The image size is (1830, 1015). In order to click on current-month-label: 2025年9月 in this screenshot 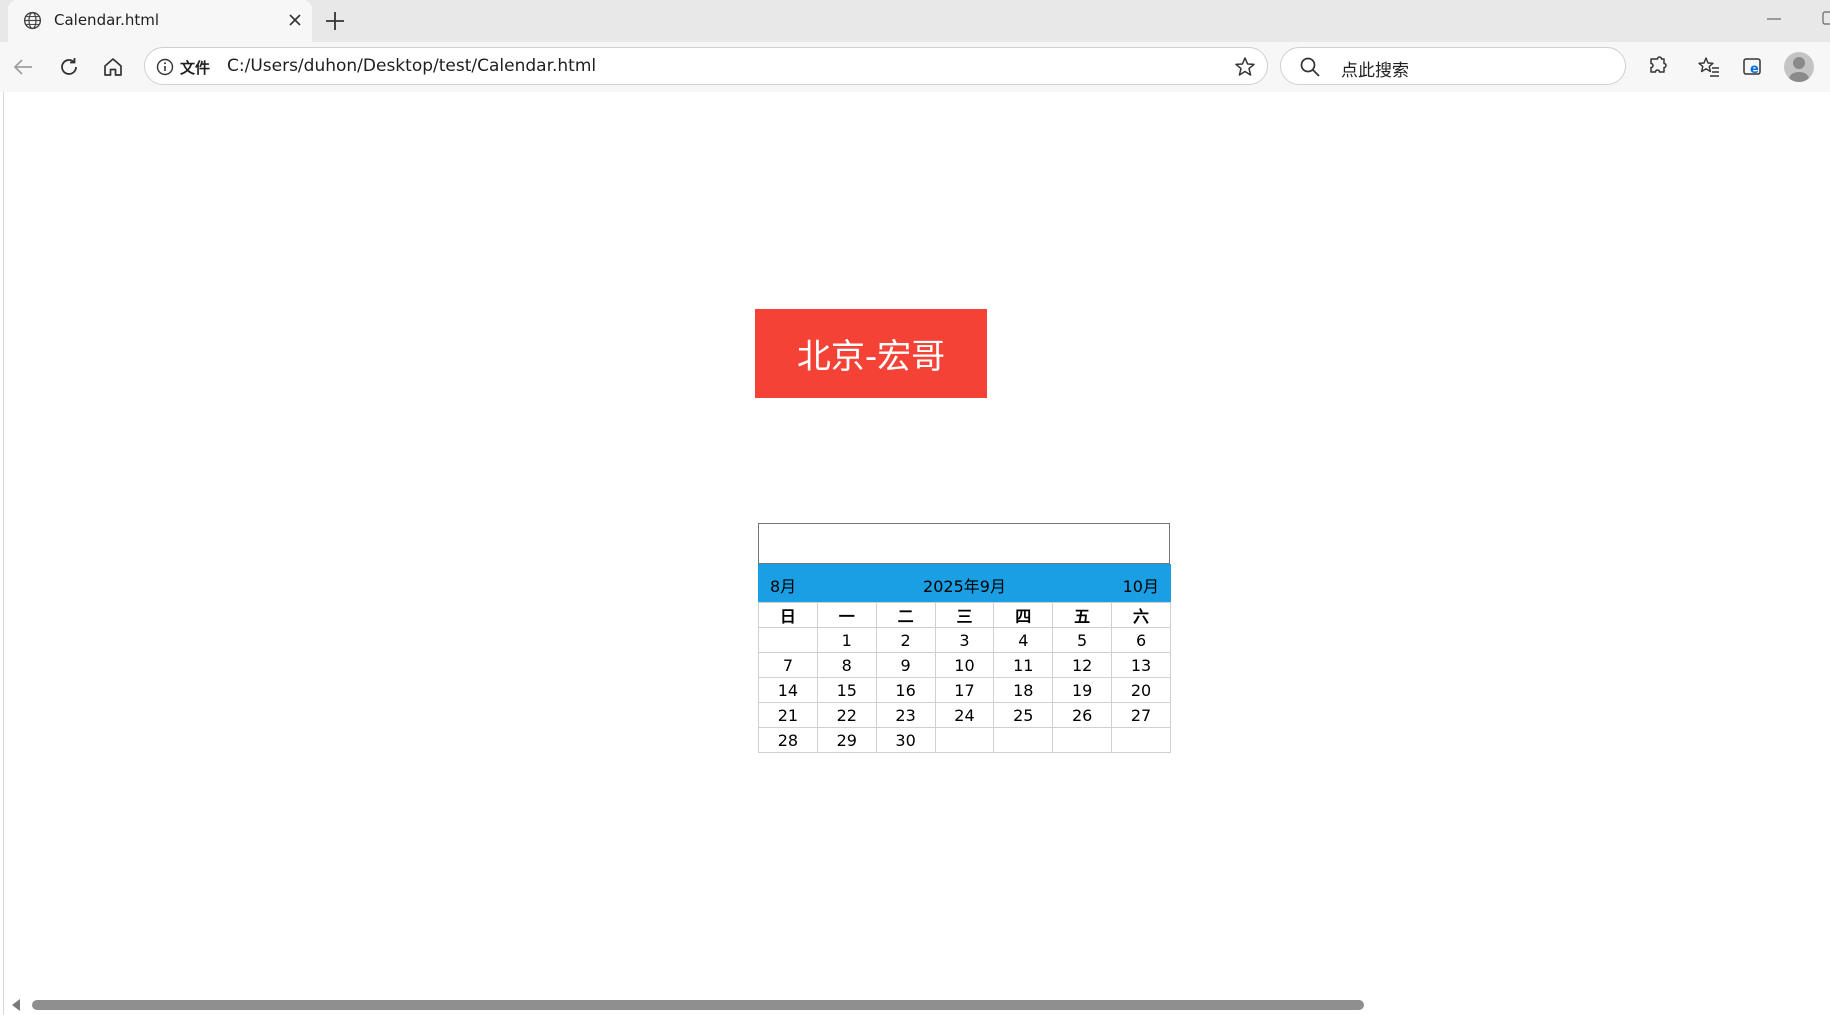, I will do `click(964, 586)`.